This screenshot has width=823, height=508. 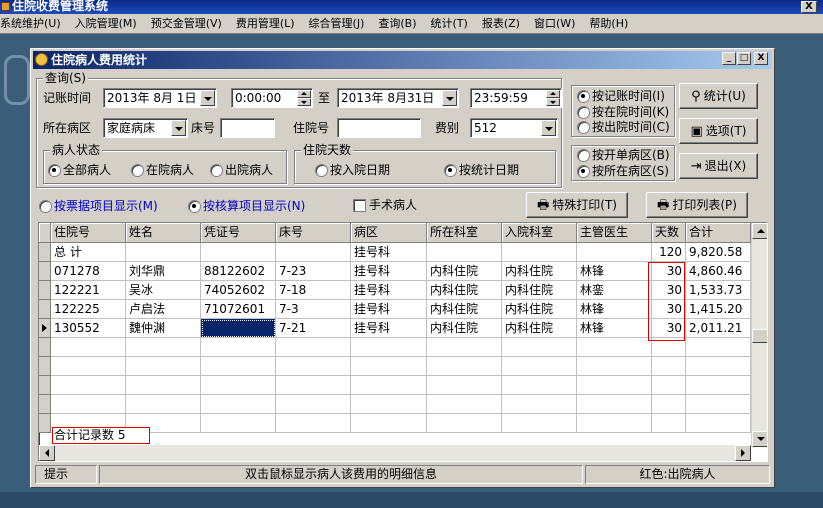 I want to click on window-close-button: X, so click(x=761, y=58).